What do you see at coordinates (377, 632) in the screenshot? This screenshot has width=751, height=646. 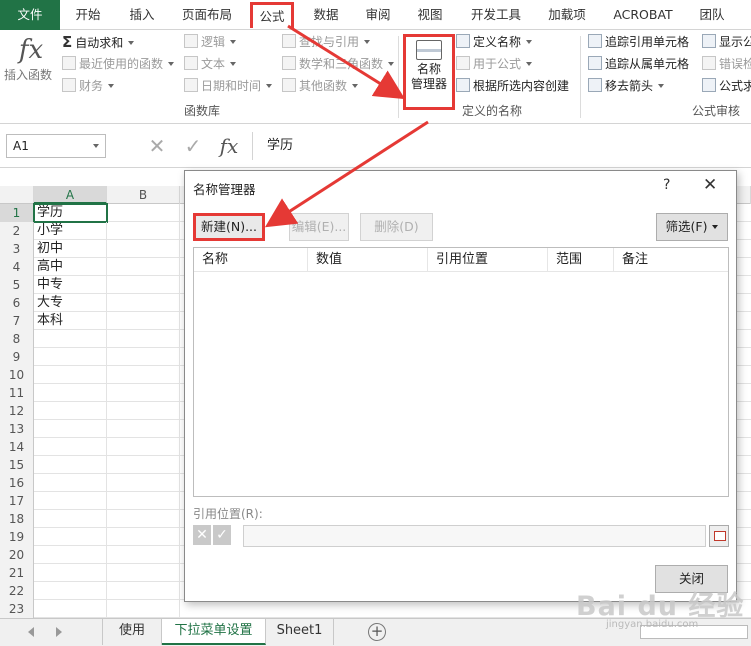 I see `add-sheet-icon: +` at bounding box center [377, 632].